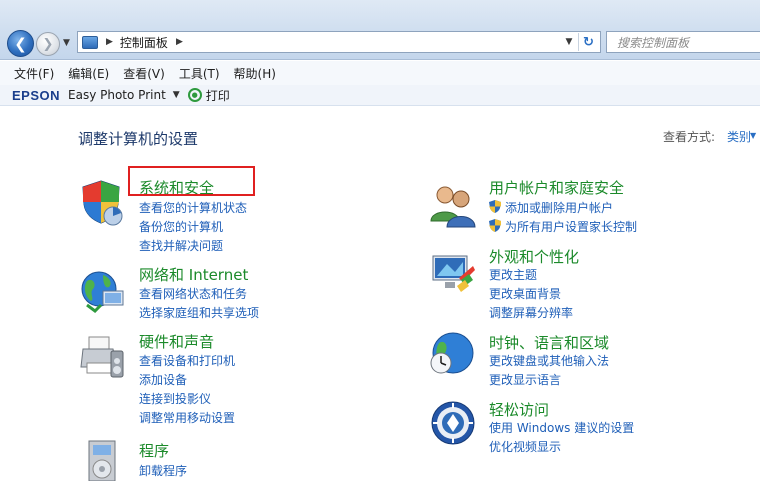 This screenshot has width=760, height=481. I want to click on shield-icon, so click(103, 202).